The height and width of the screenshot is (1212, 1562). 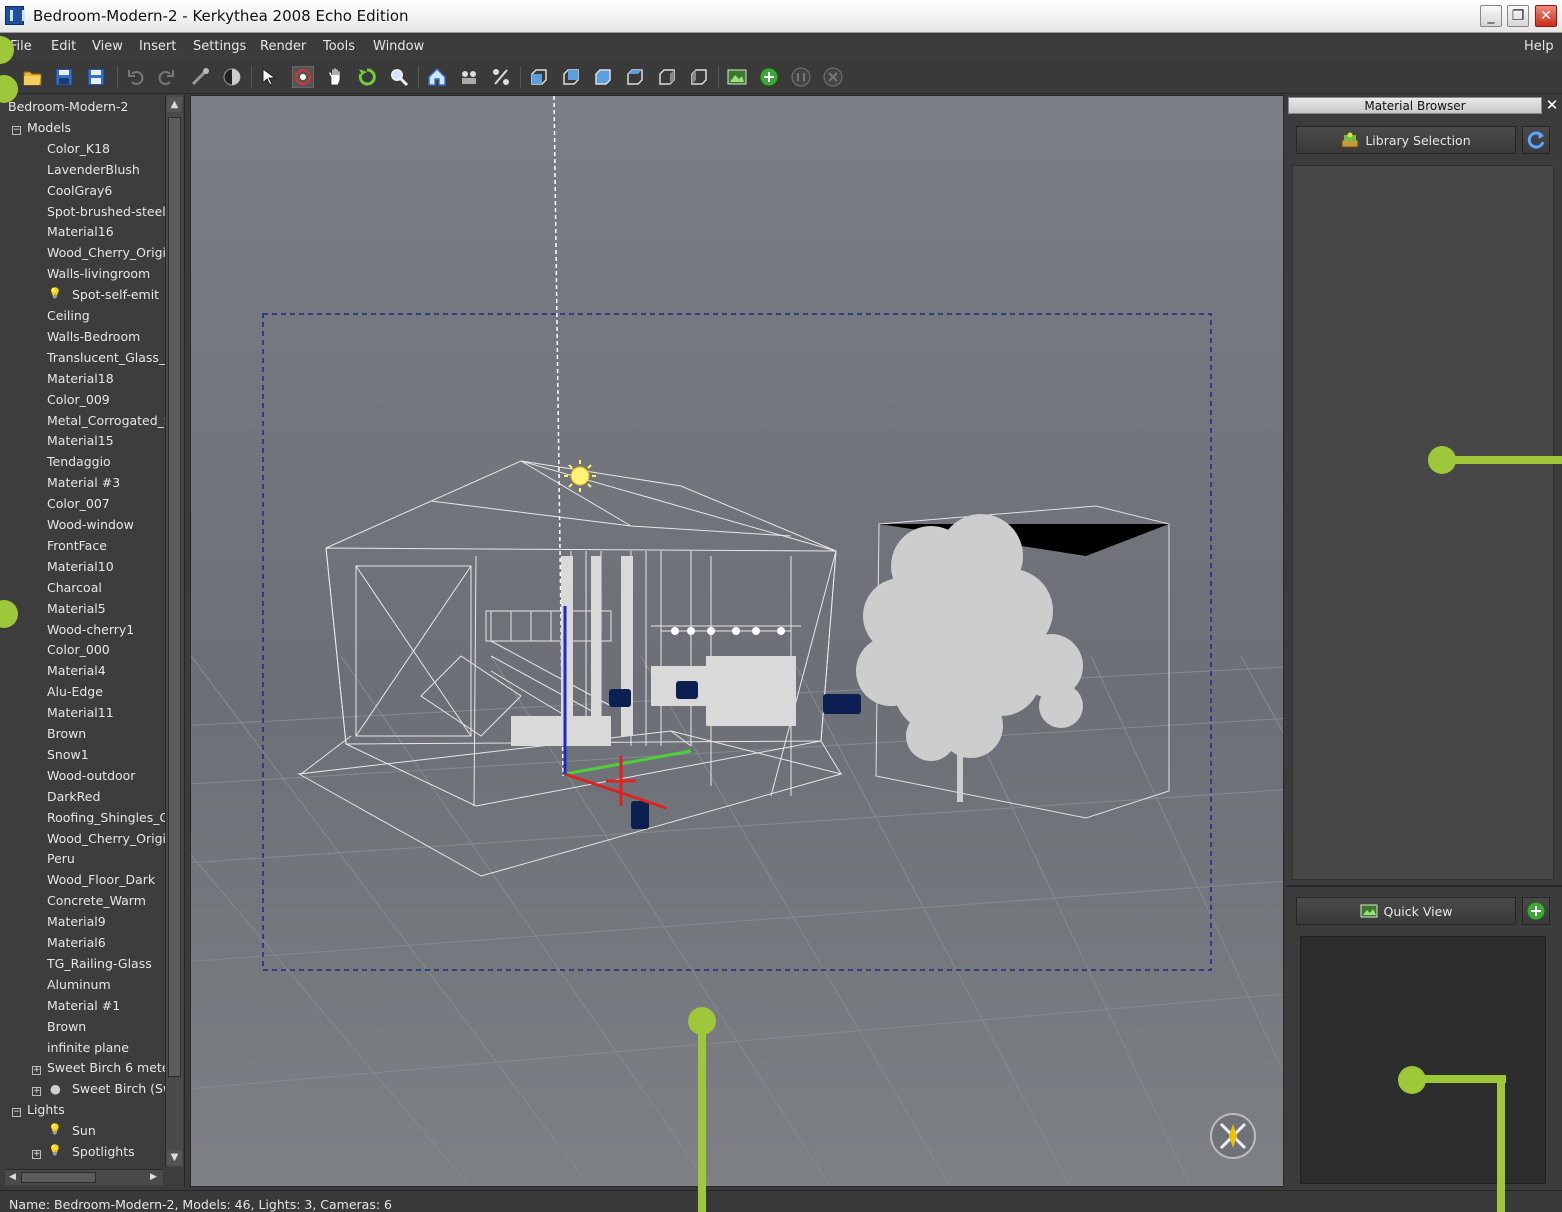 What do you see at coordinates (106, 464) in the screenshot?
I see `tree-item-model: Tendaggio` at bounding box center [106, 464].